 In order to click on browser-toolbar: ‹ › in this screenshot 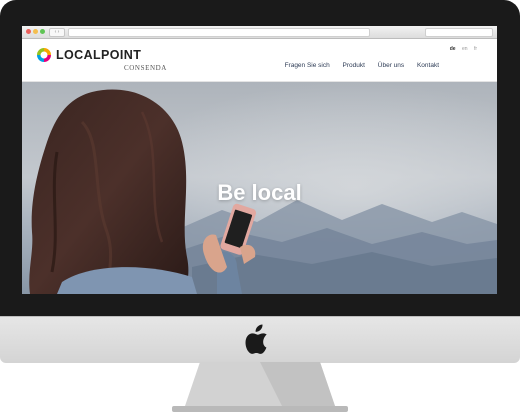, I will do `click(259, 32)`.